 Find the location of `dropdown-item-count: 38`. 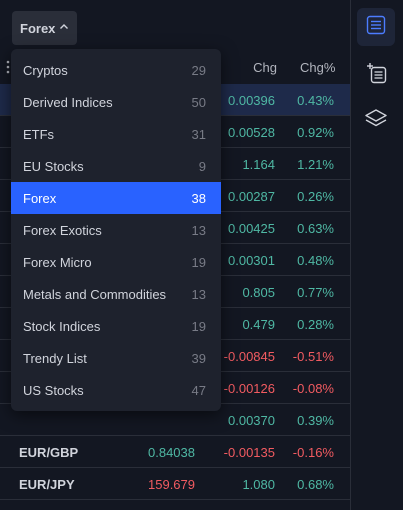

dropdown-item-count: 38 is located at coordinates (198, 198).